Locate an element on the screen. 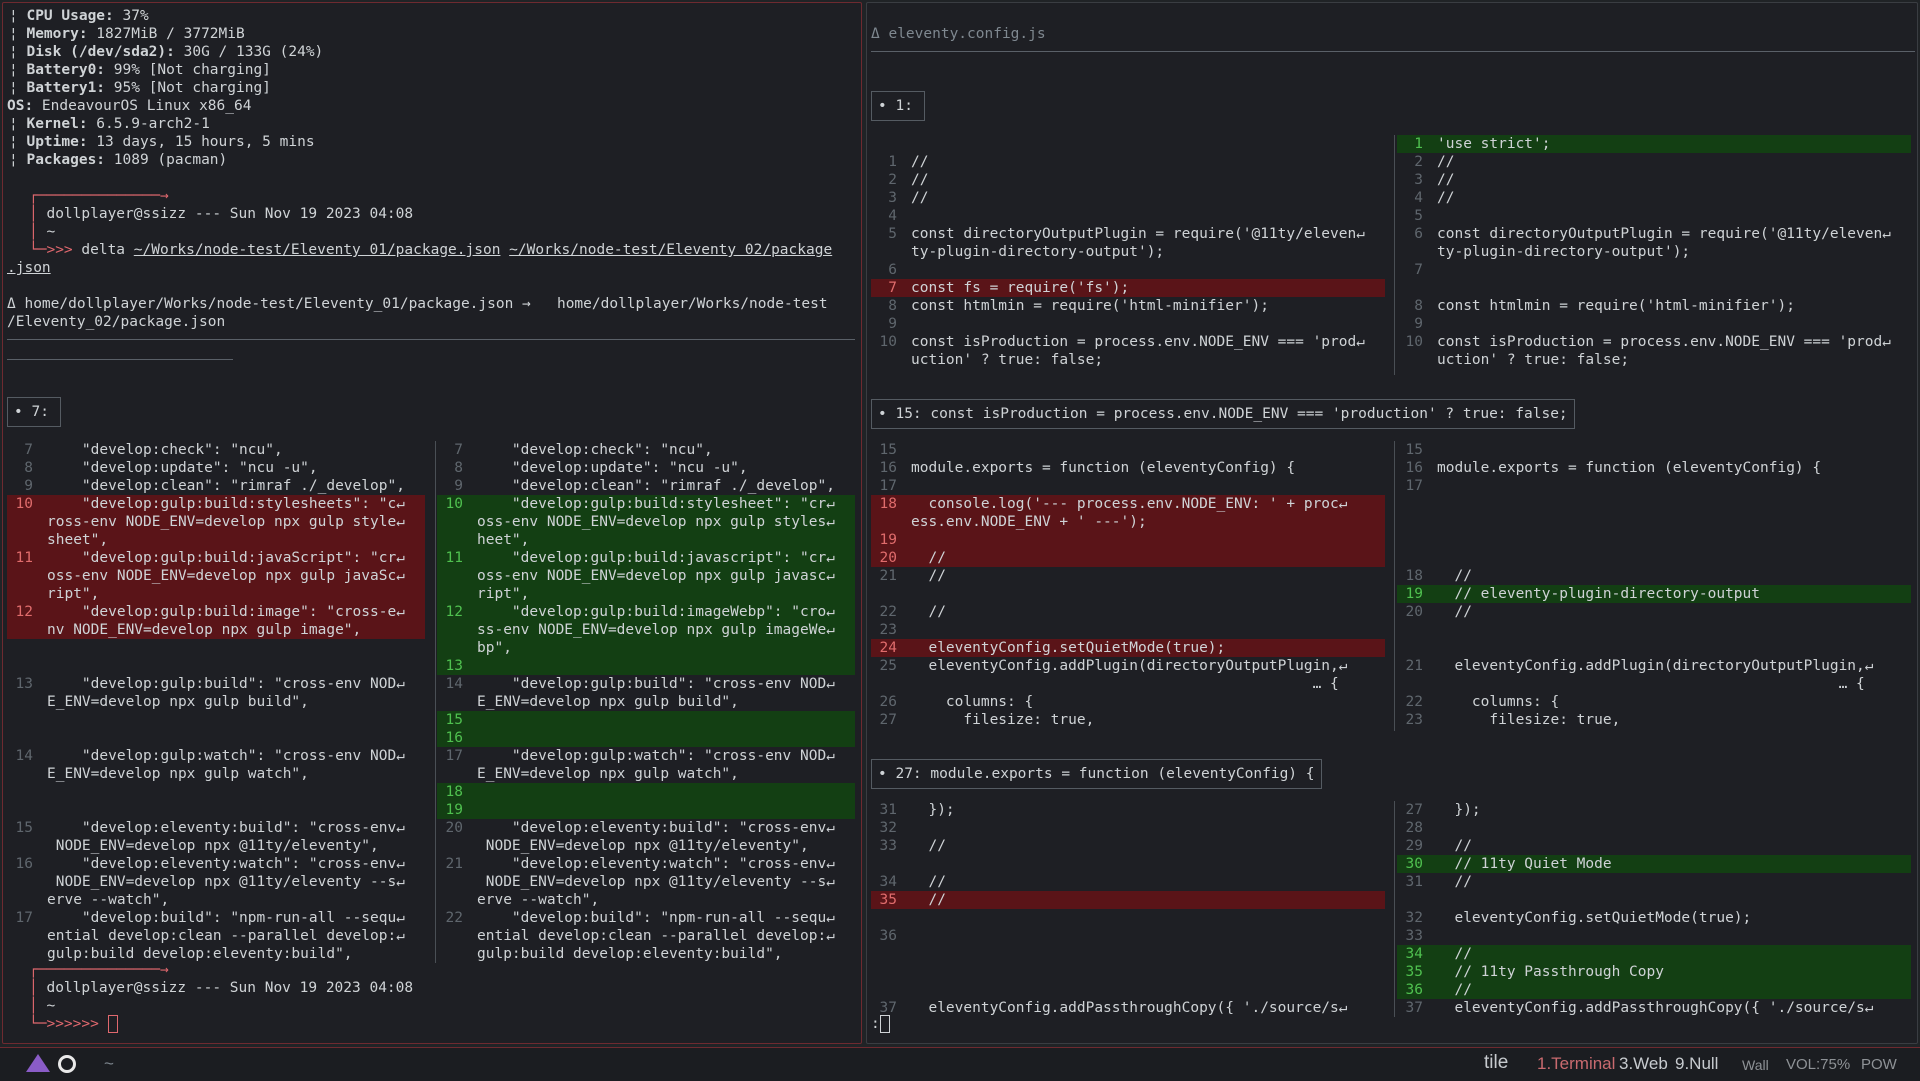 This screenshot has height=1081, width=1920. diff-row: … { … { is located at coordinates (1393, 684).